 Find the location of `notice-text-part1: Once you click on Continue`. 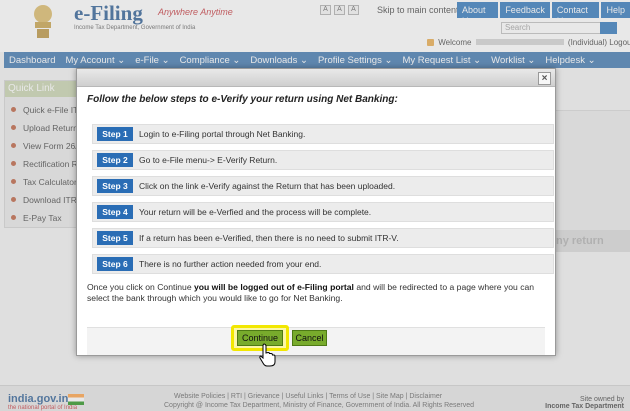

notice-text-part1: Once you click on Continue is located at coordinates (141, 287).